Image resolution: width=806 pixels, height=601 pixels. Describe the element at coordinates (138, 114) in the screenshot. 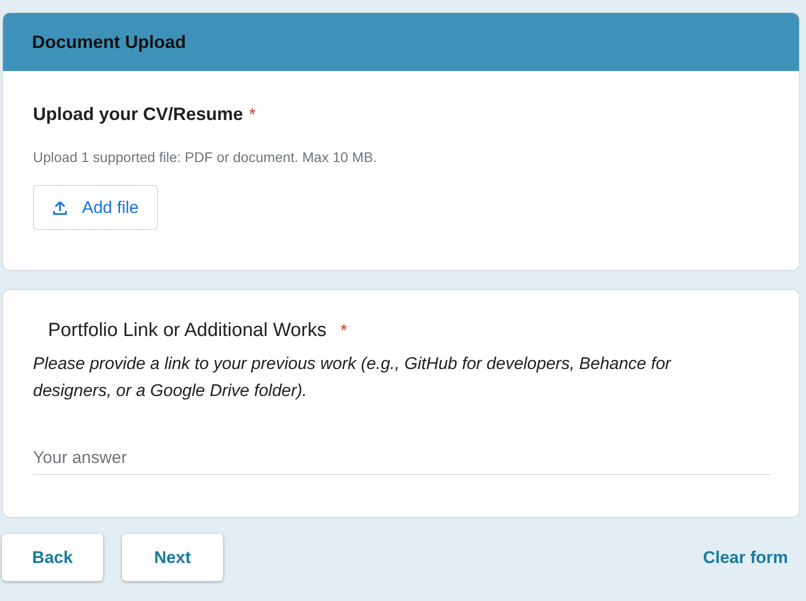

I see `question-title: Upload your CV/Resume` at that location.